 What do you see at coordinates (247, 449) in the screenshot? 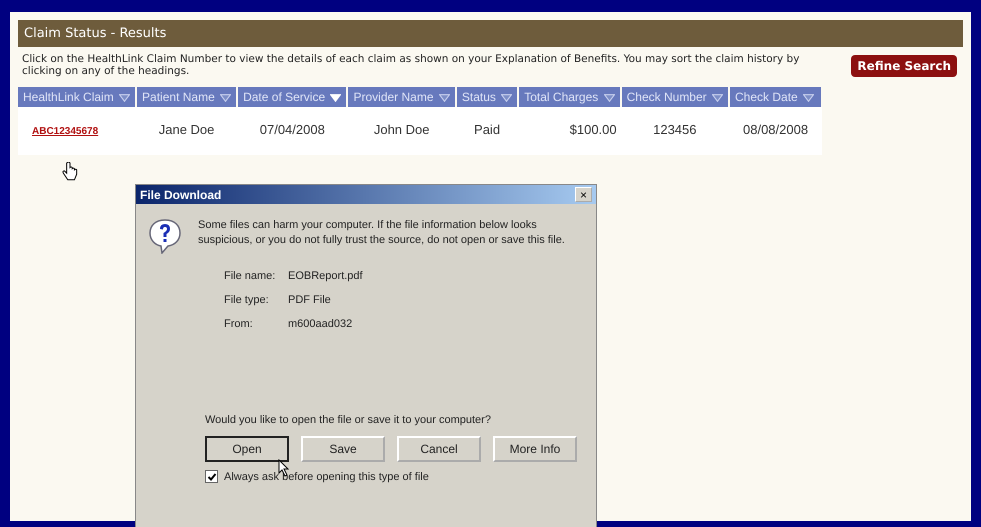
I see `dialog-button: Open` at bounding box center [247, 449].